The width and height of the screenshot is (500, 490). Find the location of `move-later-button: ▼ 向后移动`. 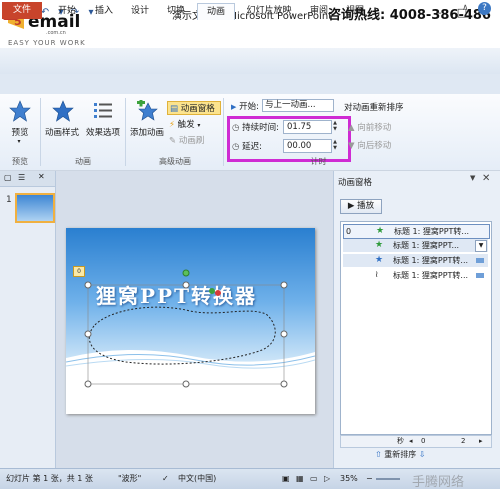

move-later-button: ▼ 向后移动 is located at coordinates (369, 145).